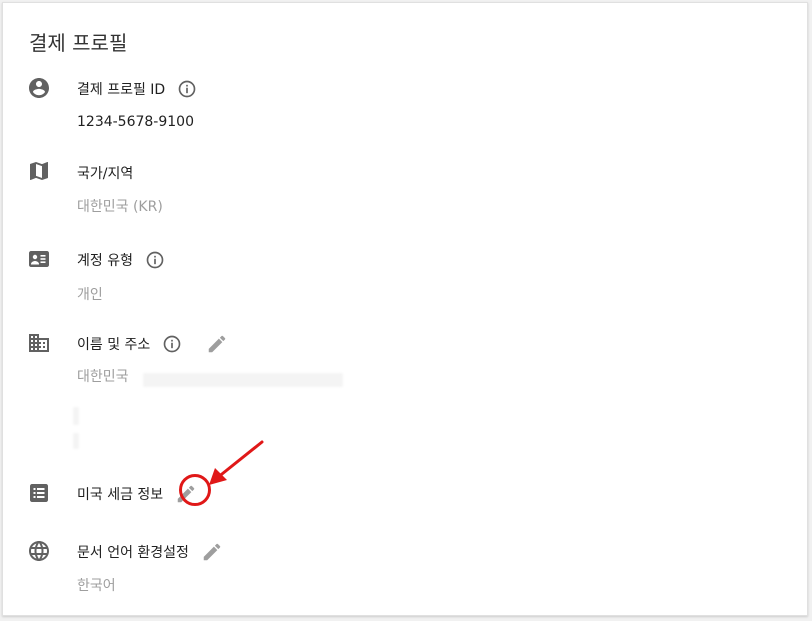 This screenshot has width=812, height=621. Describe the element at coordinates (103, 377) in the screenshot. I see `address-country-value: 대한민국` at that location.